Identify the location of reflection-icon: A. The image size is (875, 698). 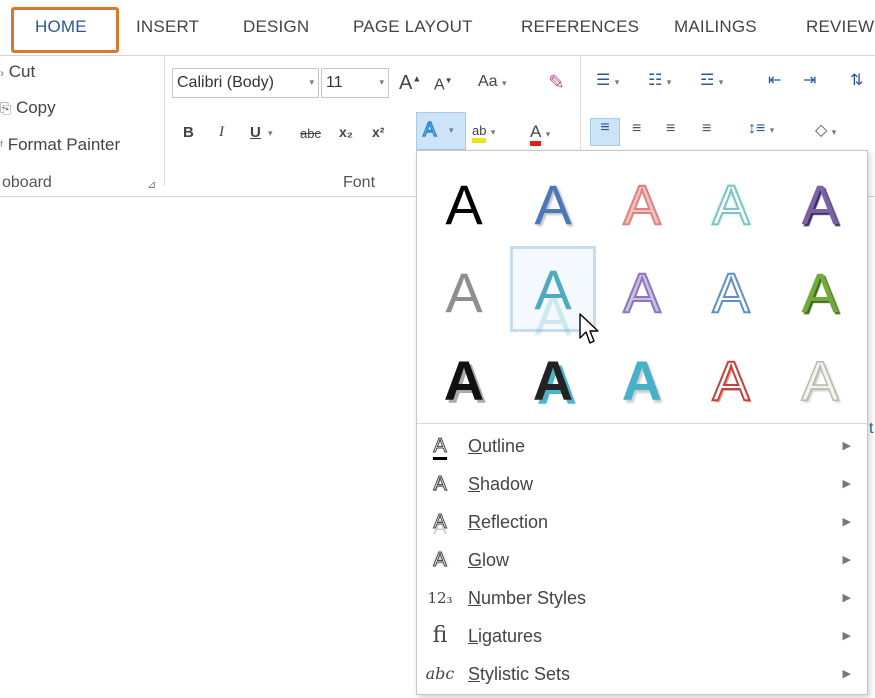
(440, 522).